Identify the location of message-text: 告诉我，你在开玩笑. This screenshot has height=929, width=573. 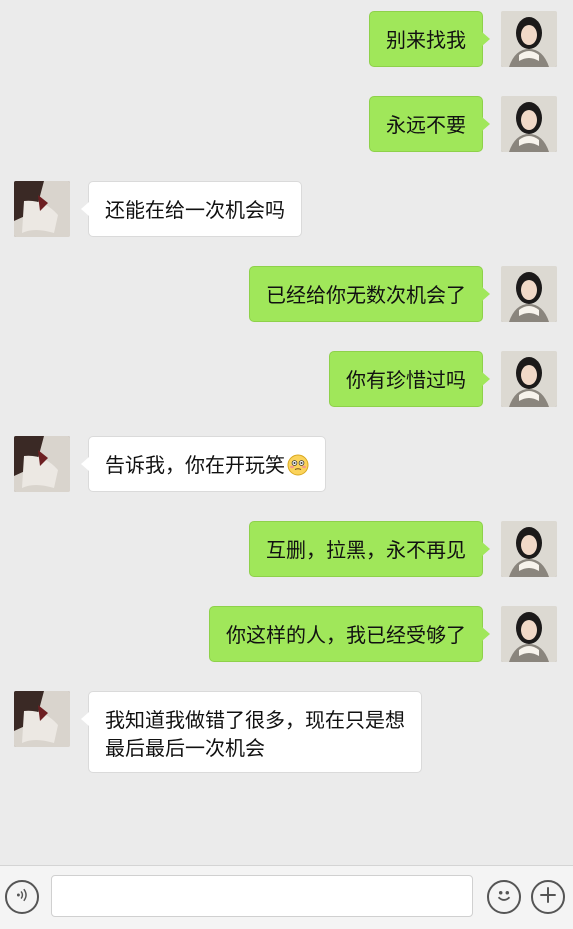
(195, 465).